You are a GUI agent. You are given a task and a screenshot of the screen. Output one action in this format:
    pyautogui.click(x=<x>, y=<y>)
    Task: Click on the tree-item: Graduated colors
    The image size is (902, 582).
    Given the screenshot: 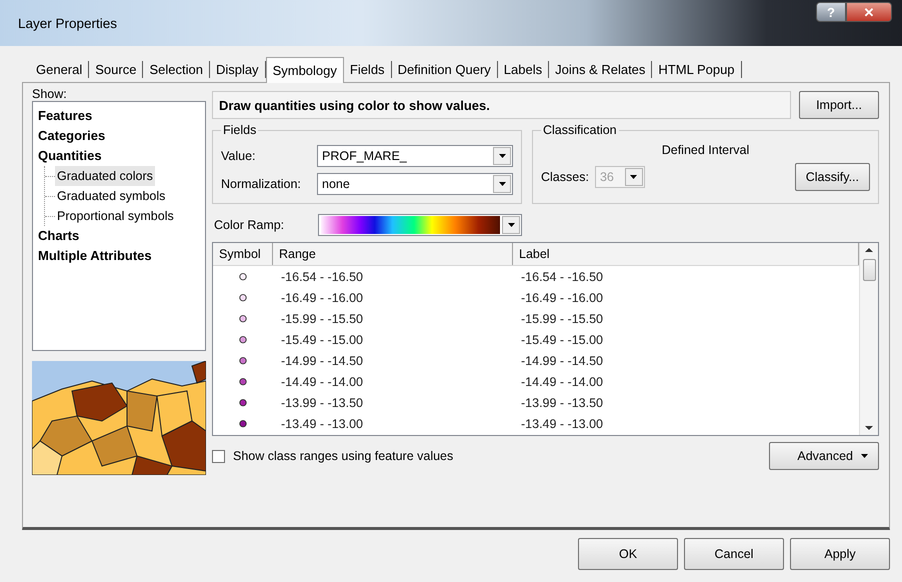 What is the action you would take?
    pyautogui.click(x=105, y=176)
    